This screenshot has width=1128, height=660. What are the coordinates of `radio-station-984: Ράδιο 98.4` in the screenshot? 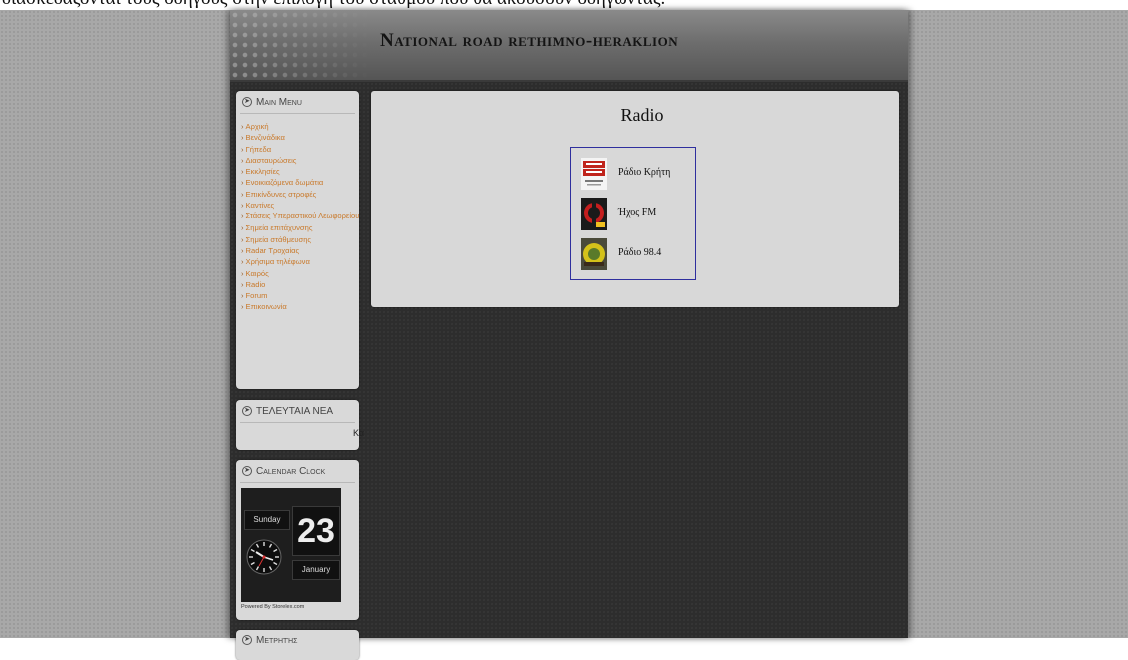 It's located at (638, 254).